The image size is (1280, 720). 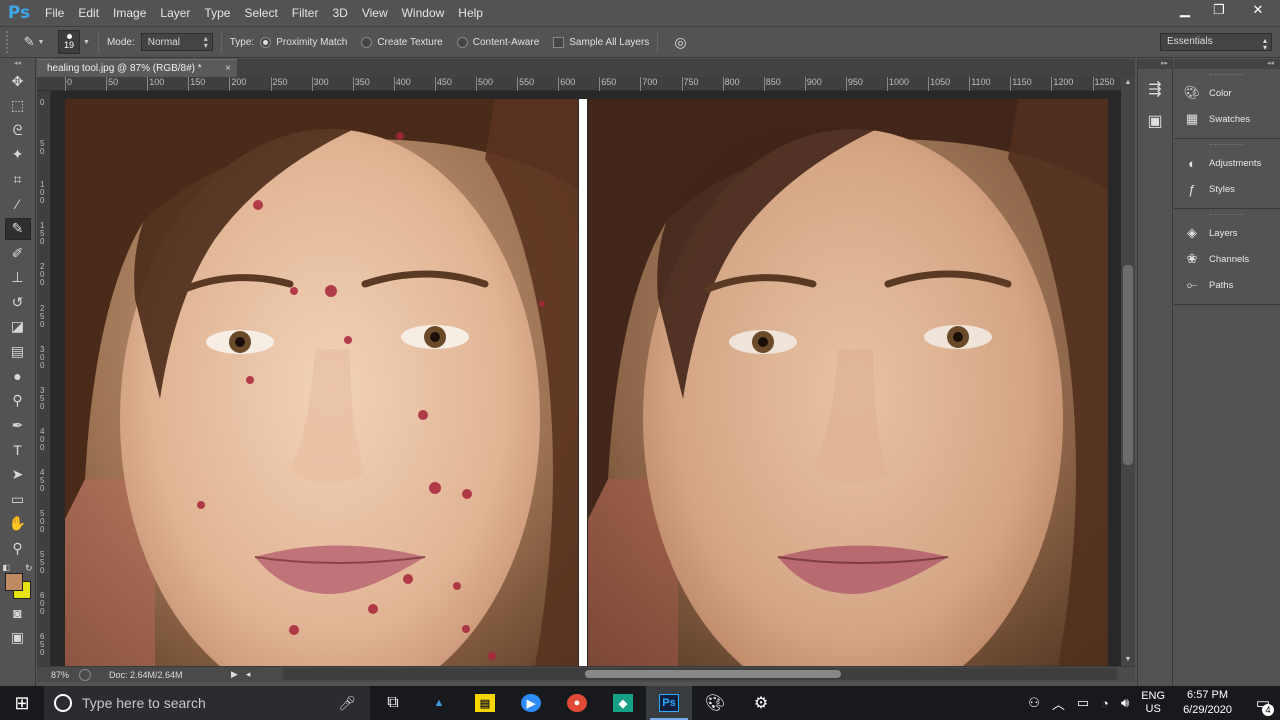 I want to click on zoom-app-icon: ▶, so click(x=531, y=703).